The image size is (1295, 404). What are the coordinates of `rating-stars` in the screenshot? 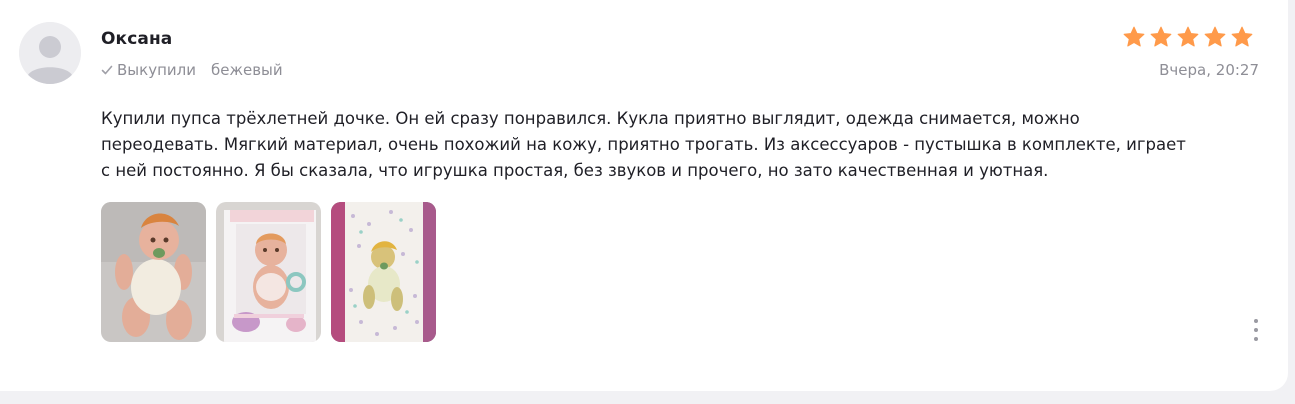 It's located at (1188, 37).